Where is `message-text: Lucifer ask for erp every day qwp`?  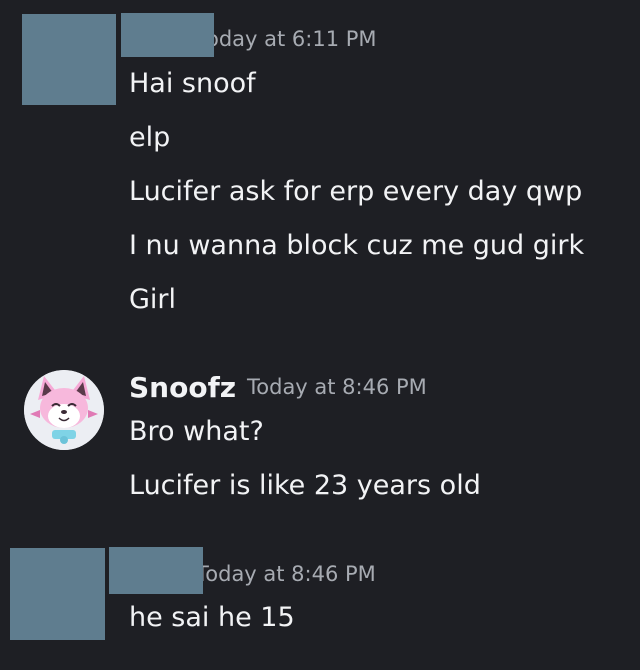 message-text: Lucifer ask for erp every day qwp is located at coordinates (356, 191).